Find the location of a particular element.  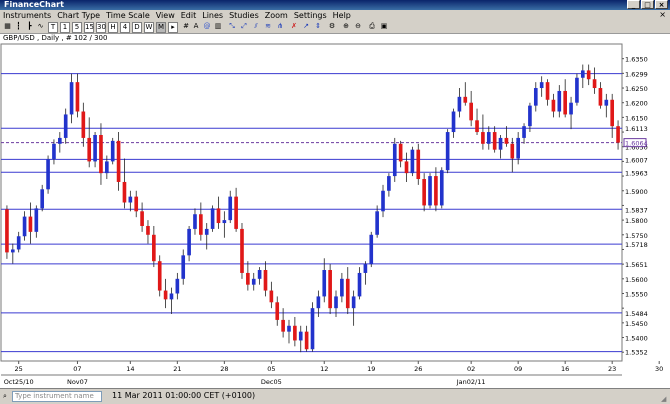

zoom-in-icon: ⊕ is located at coordinates (346, 26).